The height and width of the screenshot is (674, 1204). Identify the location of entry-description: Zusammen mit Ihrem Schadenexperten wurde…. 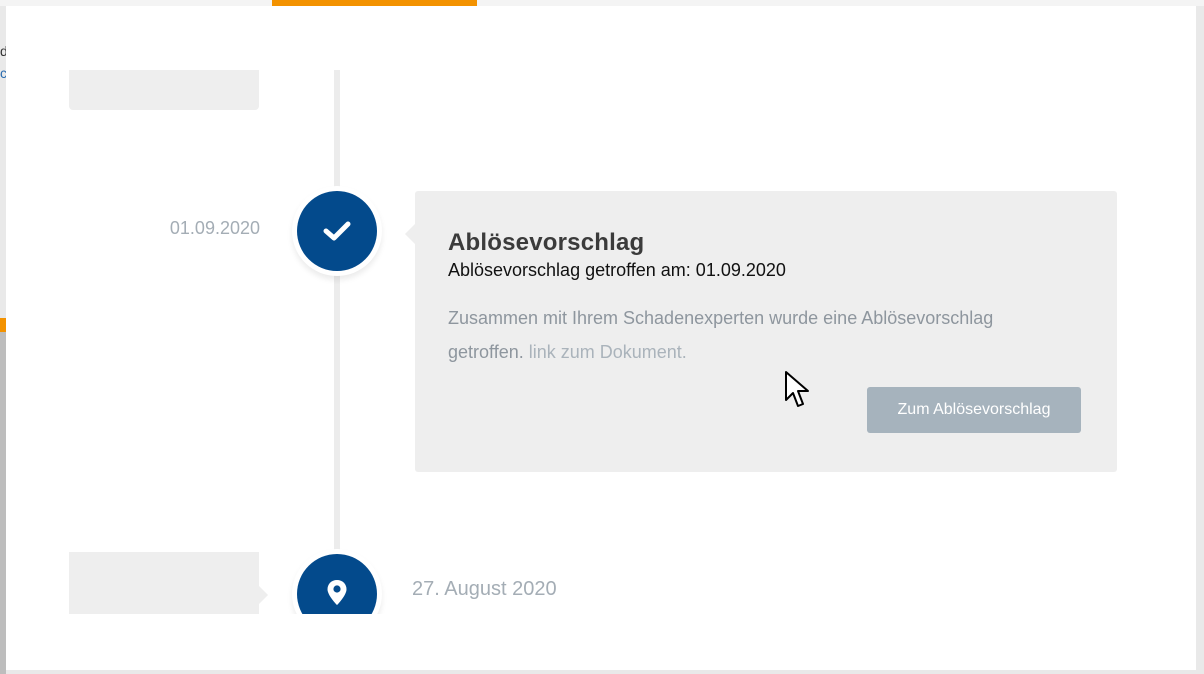
(728, 335).